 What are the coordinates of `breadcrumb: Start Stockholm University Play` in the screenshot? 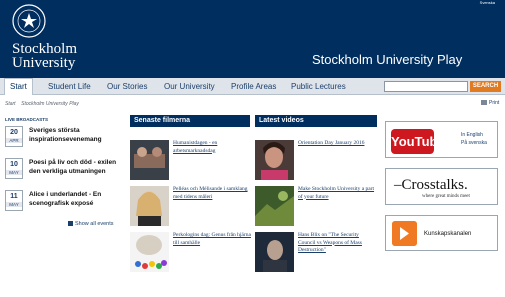 It's located at (42, 104).